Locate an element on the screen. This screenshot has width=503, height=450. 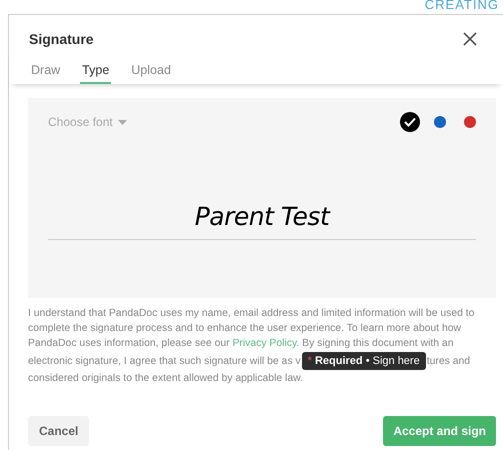
consent-text: electronic signature, I agree that such signature will be as v is located at coordinates (164, 361).